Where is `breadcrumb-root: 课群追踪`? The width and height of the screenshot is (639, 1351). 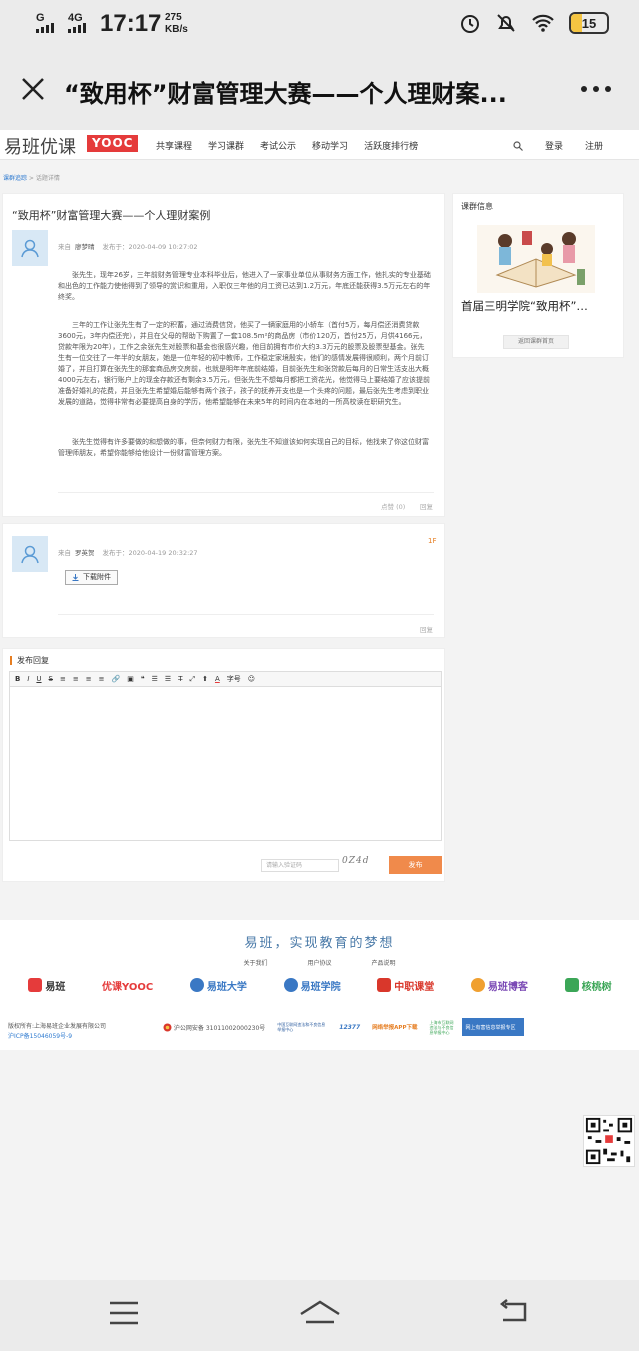 breadcrumb-root: 课群追踪 is located at coordinates (15, 178).